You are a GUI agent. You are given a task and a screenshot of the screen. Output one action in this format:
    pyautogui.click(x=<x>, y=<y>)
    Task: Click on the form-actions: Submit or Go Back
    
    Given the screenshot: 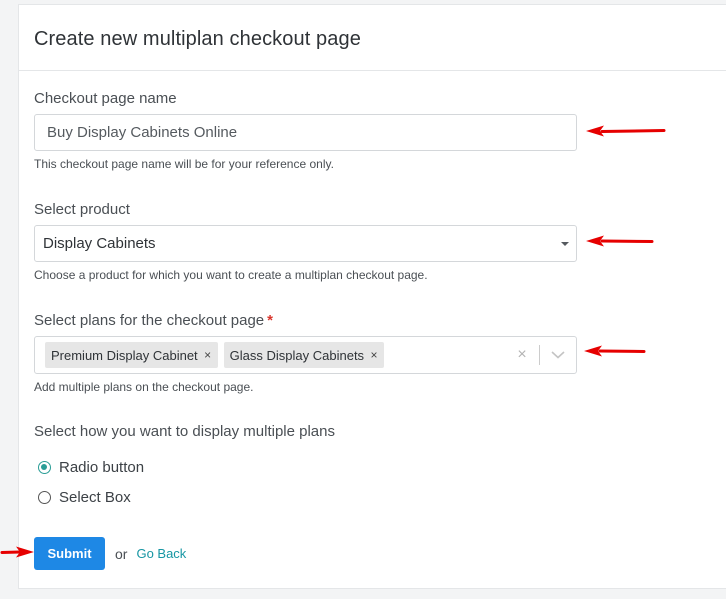 What is the action you would take?
    pyautogui.click(x=110, y=553)
    